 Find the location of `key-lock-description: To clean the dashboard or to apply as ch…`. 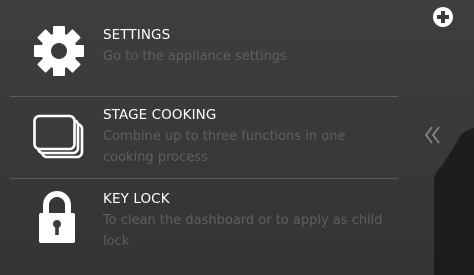

key-lock-description: To clean the dashboard or to apply as ch… is located at coordinates (243, 231).